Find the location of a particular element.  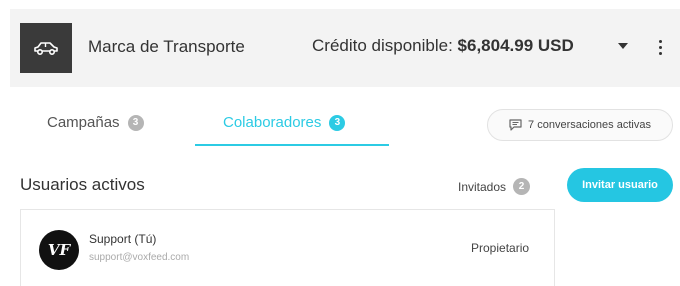

tab-collaborators: Colaboradores 3 is located at coordinates (284, 122).